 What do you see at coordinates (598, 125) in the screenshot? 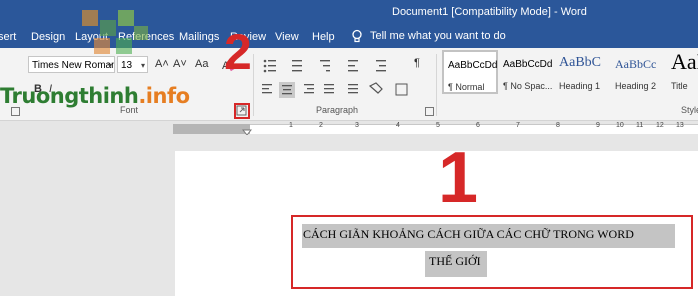
I see `ruler-number: 9` at bounding box center [598, 125].